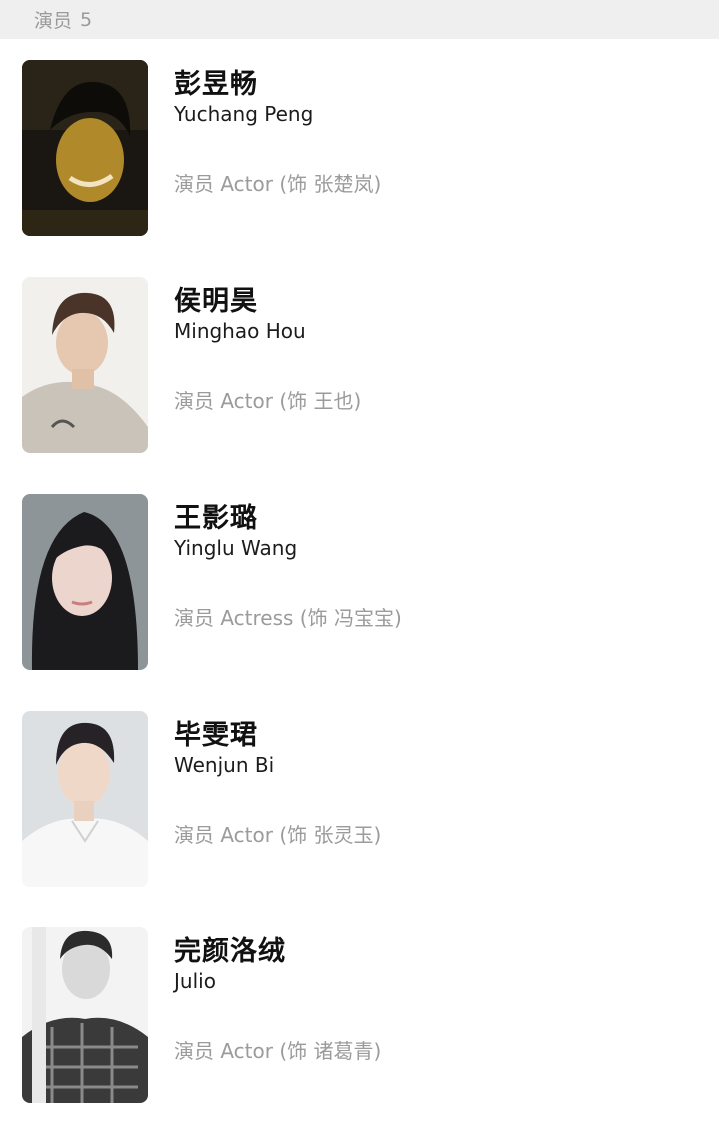 The width and height of the screenshot is (719, 1144). What do you see at coordinates (278, 1051) in the screenshot?
I see `actor-role: 演员 Actor (饰 诸葛青)` at bounding box center [278, 1051].